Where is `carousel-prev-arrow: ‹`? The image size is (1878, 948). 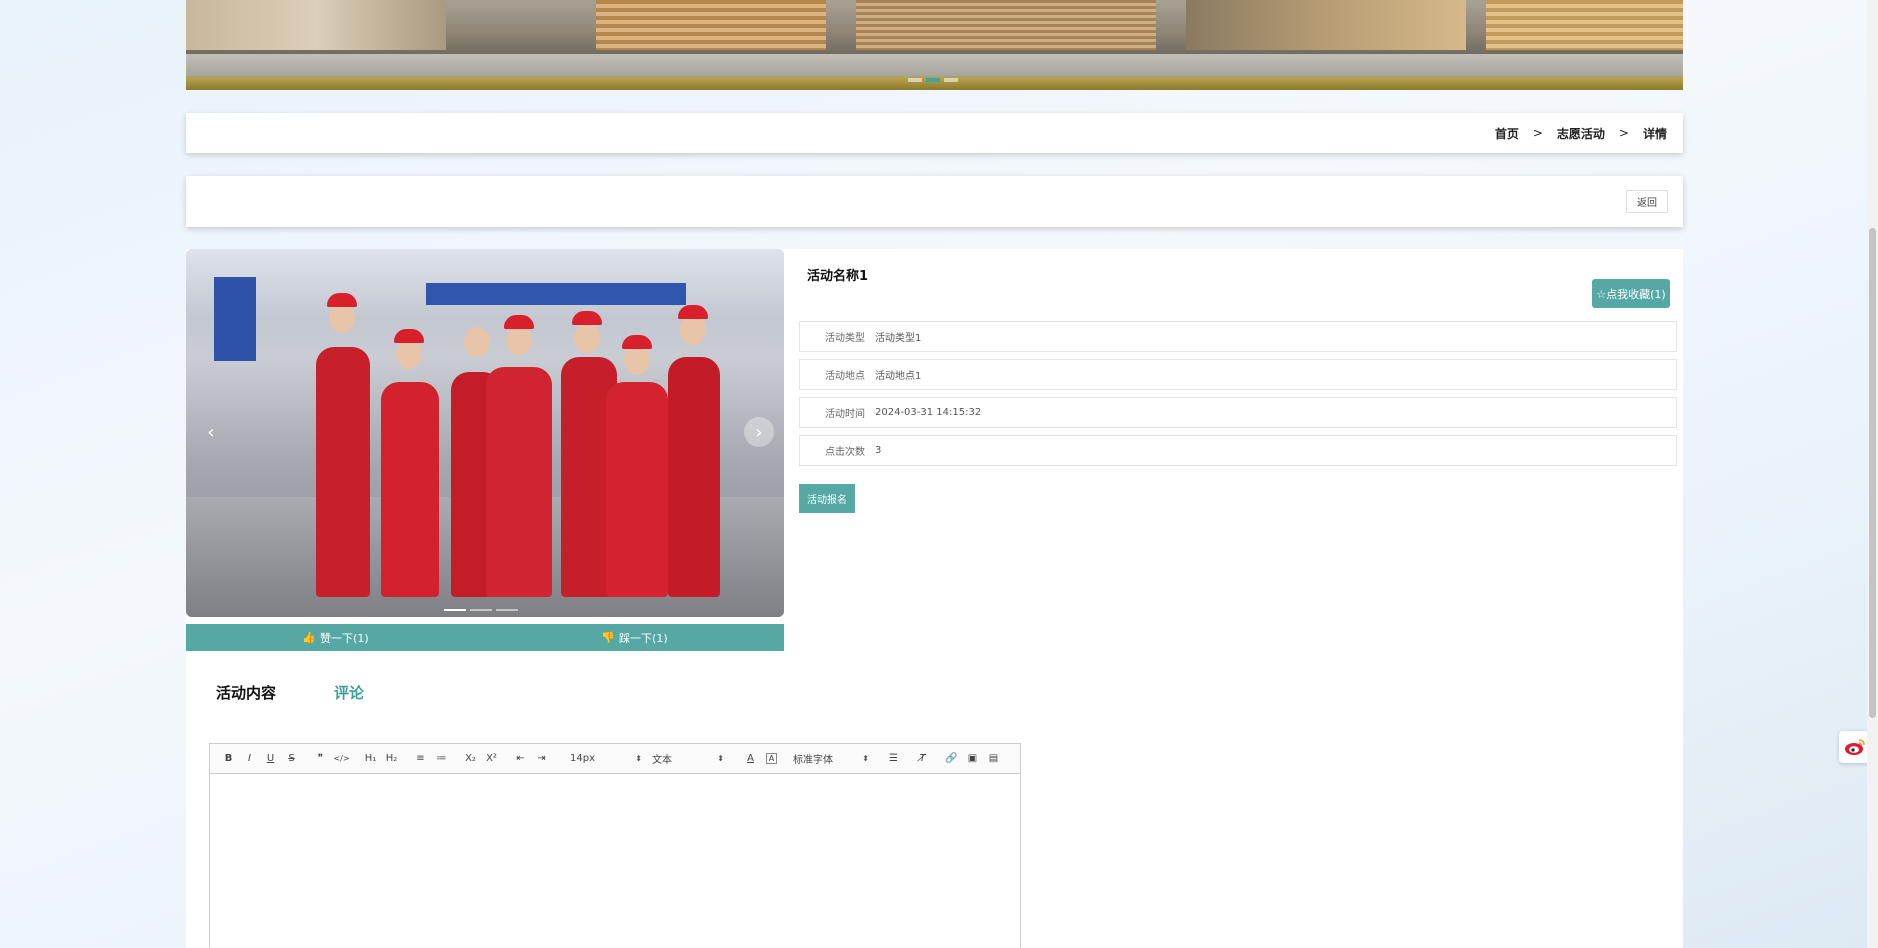 carousel-prev-arrow: ‹ is located at coordinates (211, 432).